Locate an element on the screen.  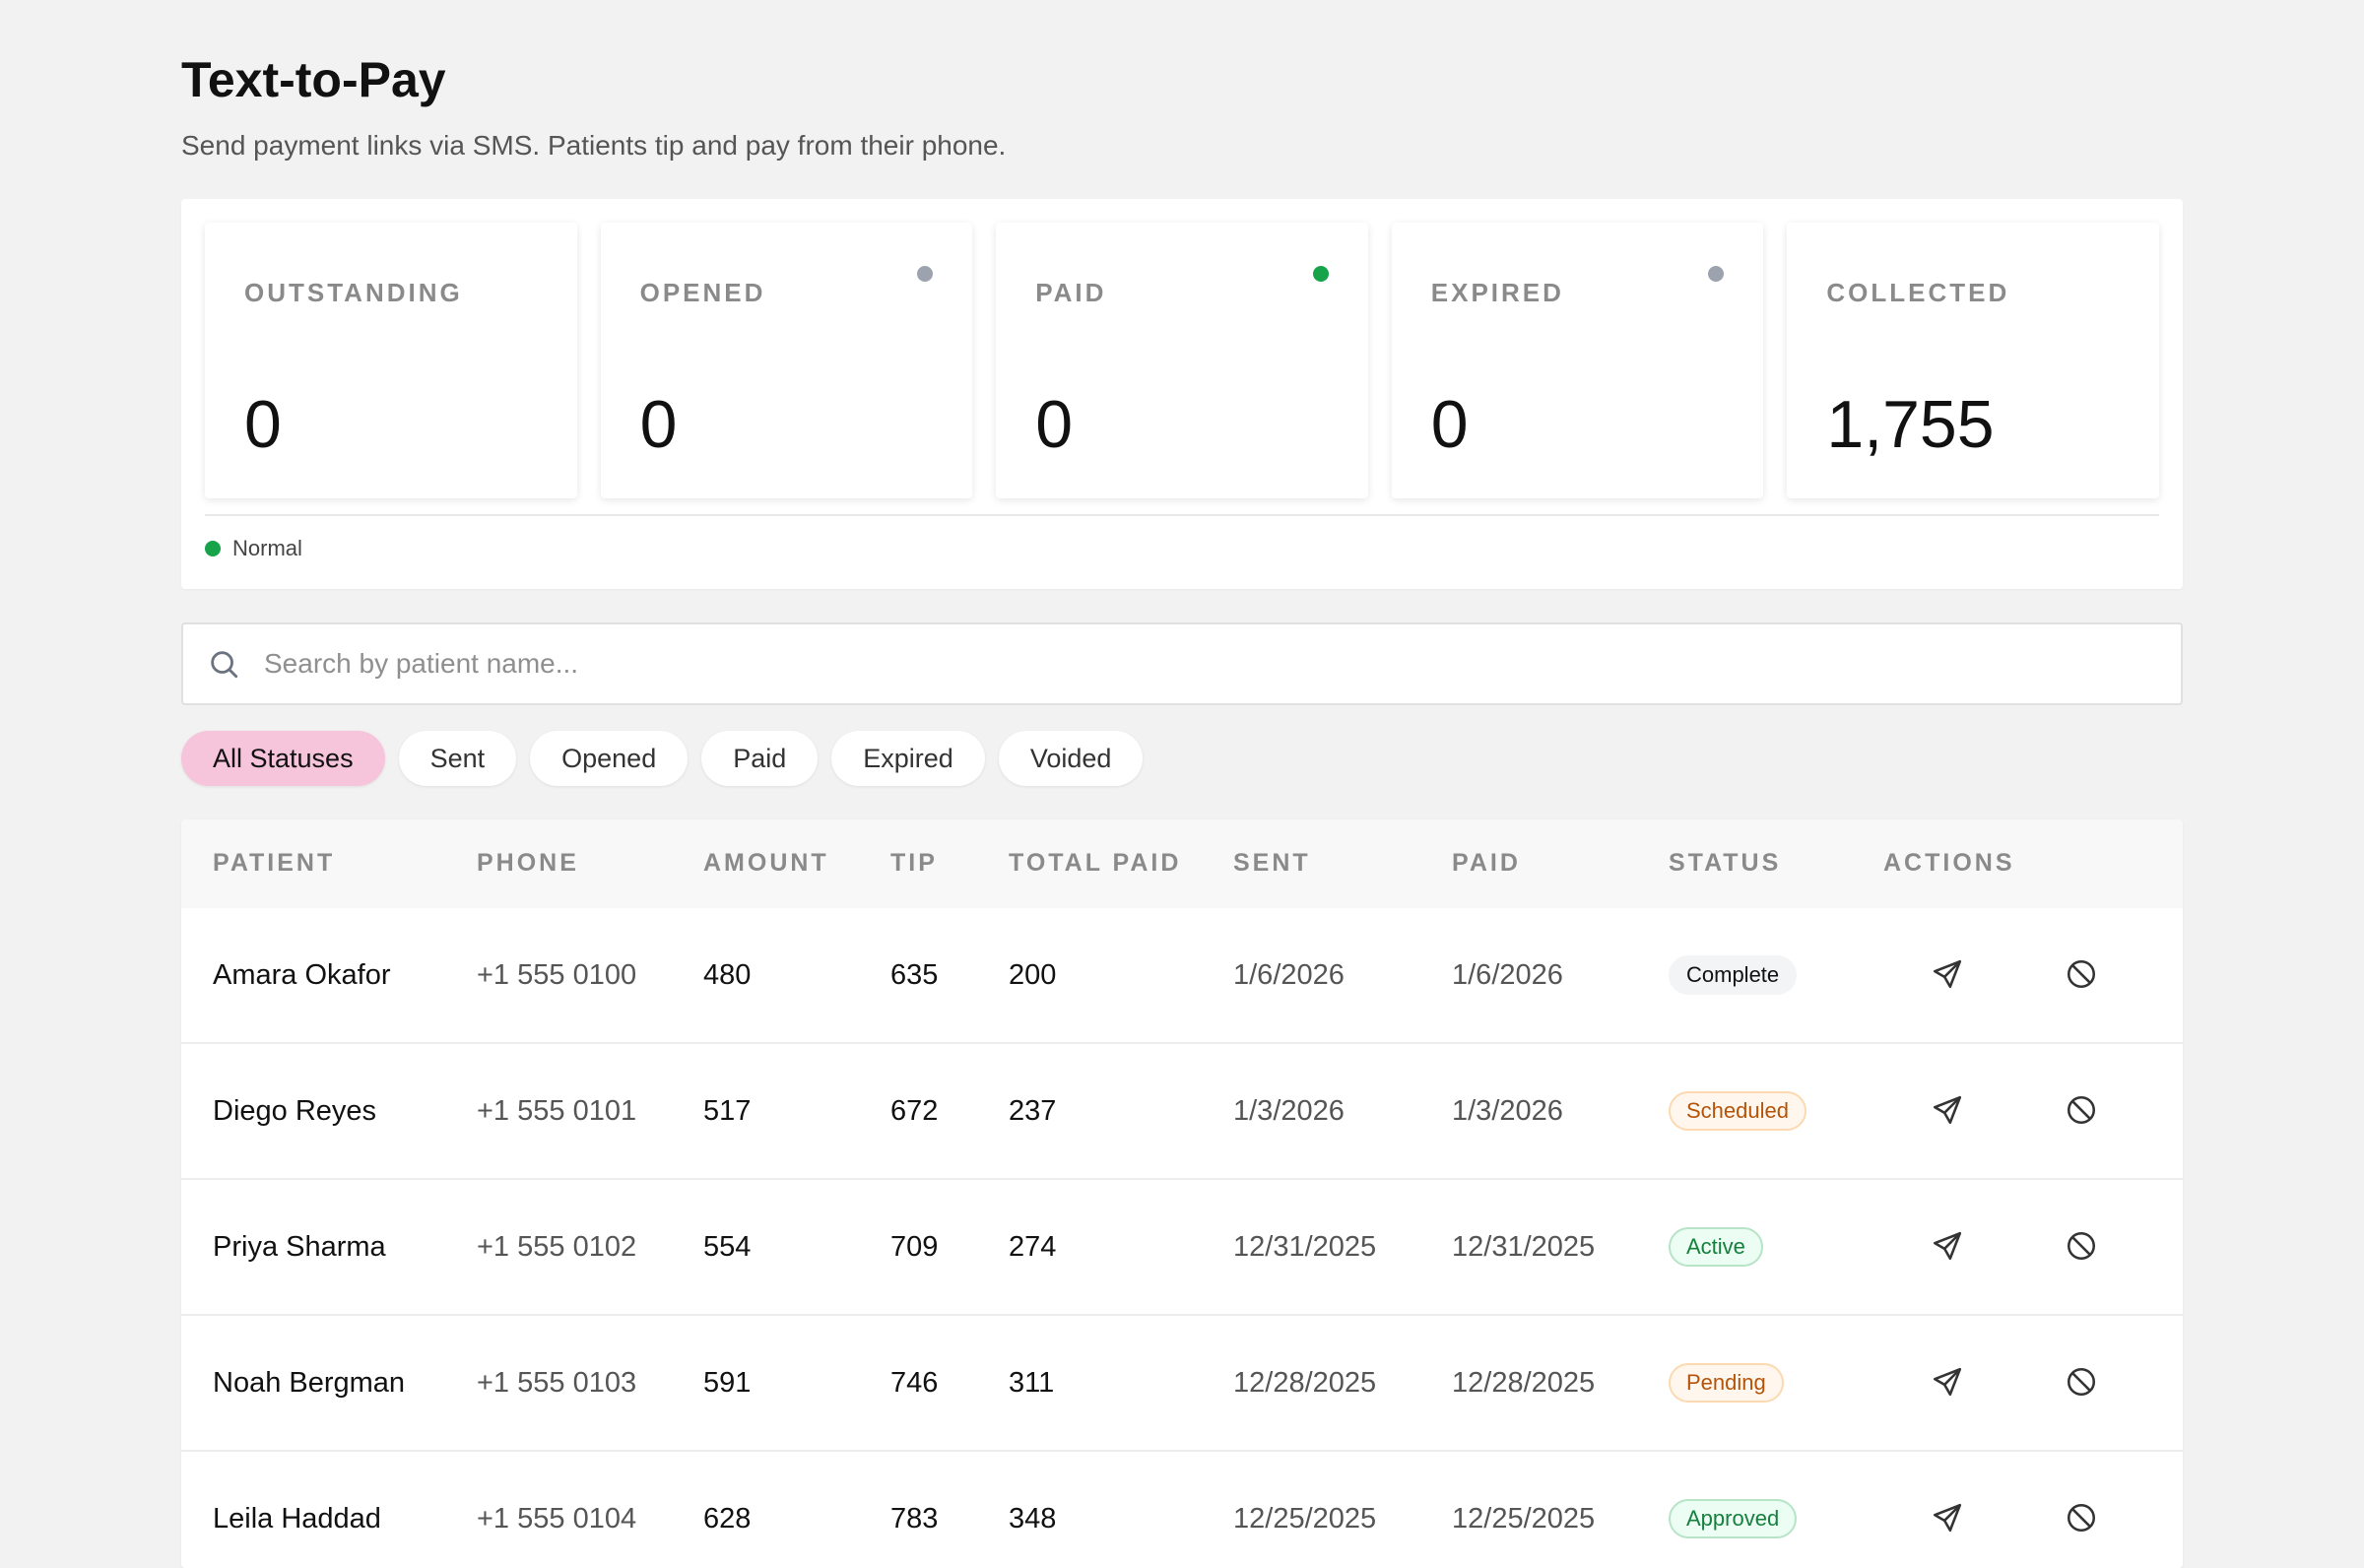
cell-paid: 12/28/2025 is located at coordinates (1524, 1383).